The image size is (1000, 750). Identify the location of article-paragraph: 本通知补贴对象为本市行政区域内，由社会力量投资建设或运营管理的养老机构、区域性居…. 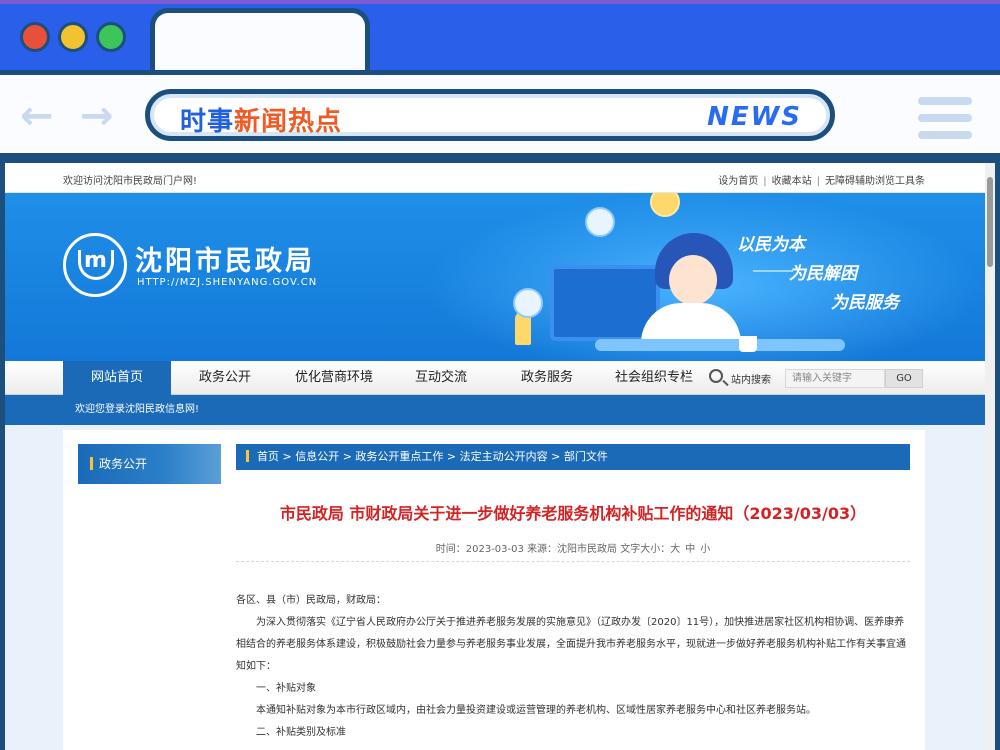
(536, 710).